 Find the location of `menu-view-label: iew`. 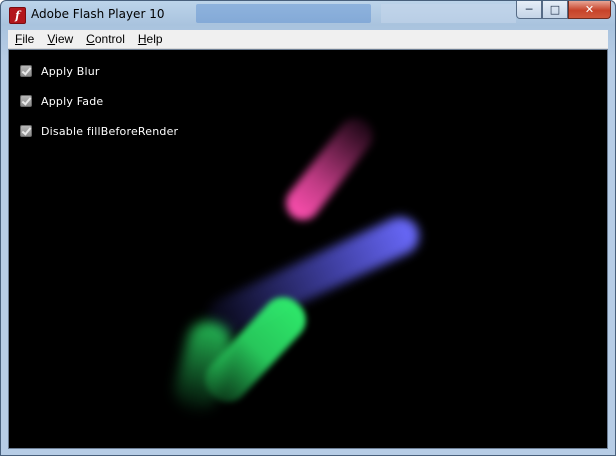

menu-view-label: iew is located at coordinates (64, 39).